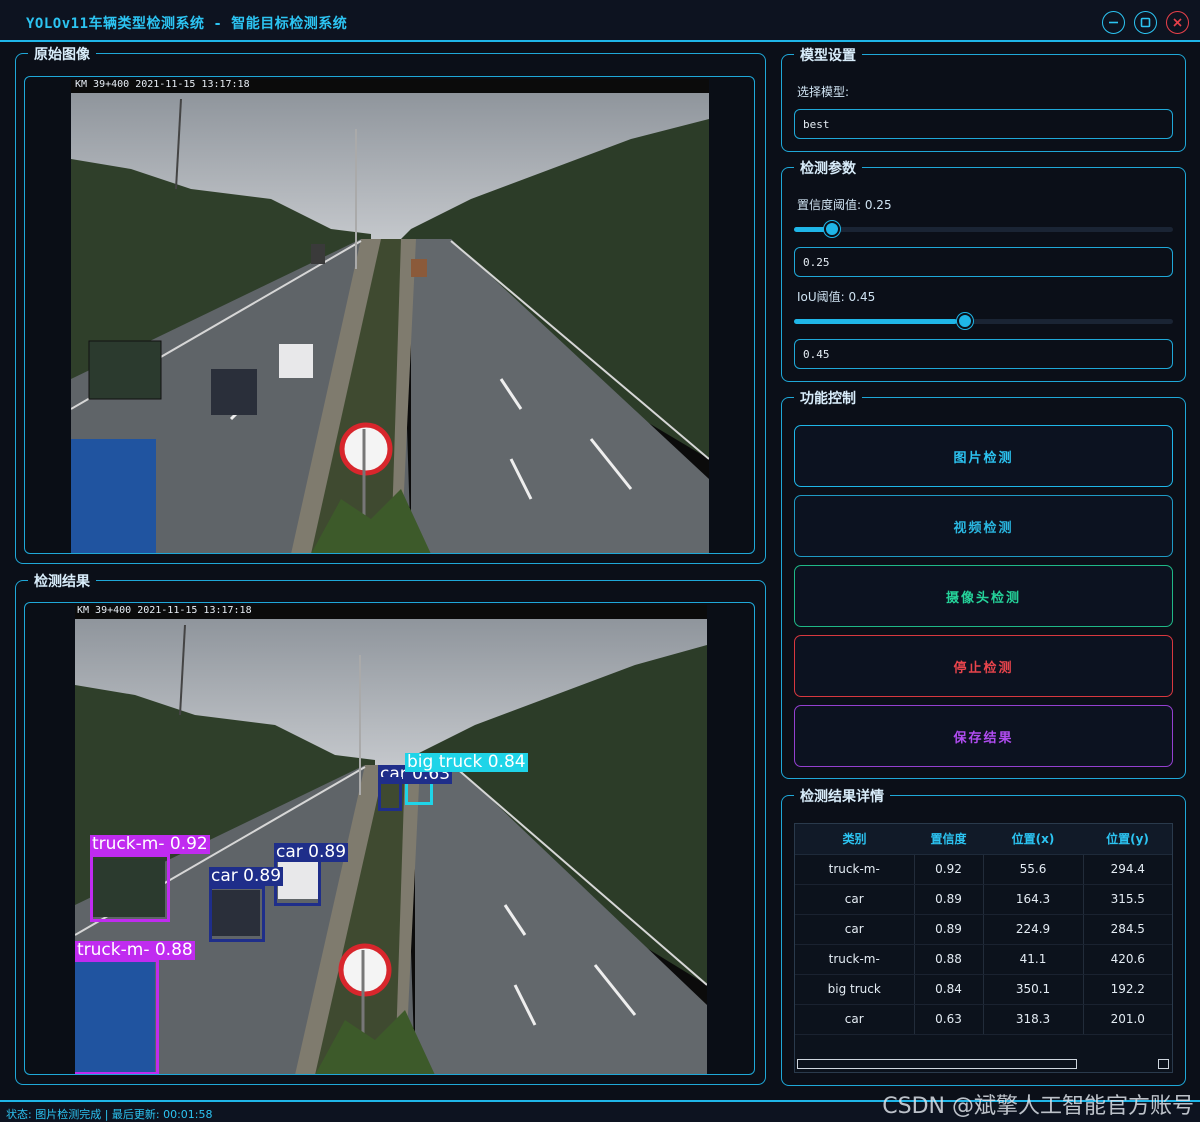 This screenshot has width=1200, height=1122. I want to click on title-bar: YOLOv11车辆类型检测系统 - 智能目标检测系统, so click(600, 21).